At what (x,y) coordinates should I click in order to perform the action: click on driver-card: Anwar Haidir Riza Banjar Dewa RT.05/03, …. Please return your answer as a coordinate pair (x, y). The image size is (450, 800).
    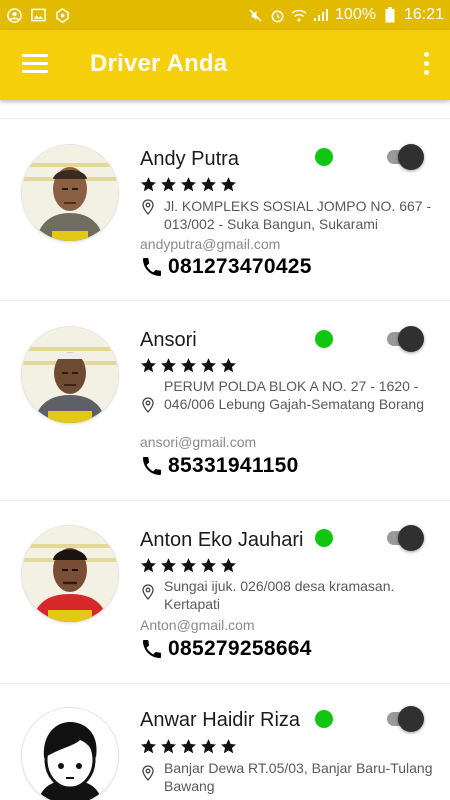
    Looking at the image, I should click on (225, 742).